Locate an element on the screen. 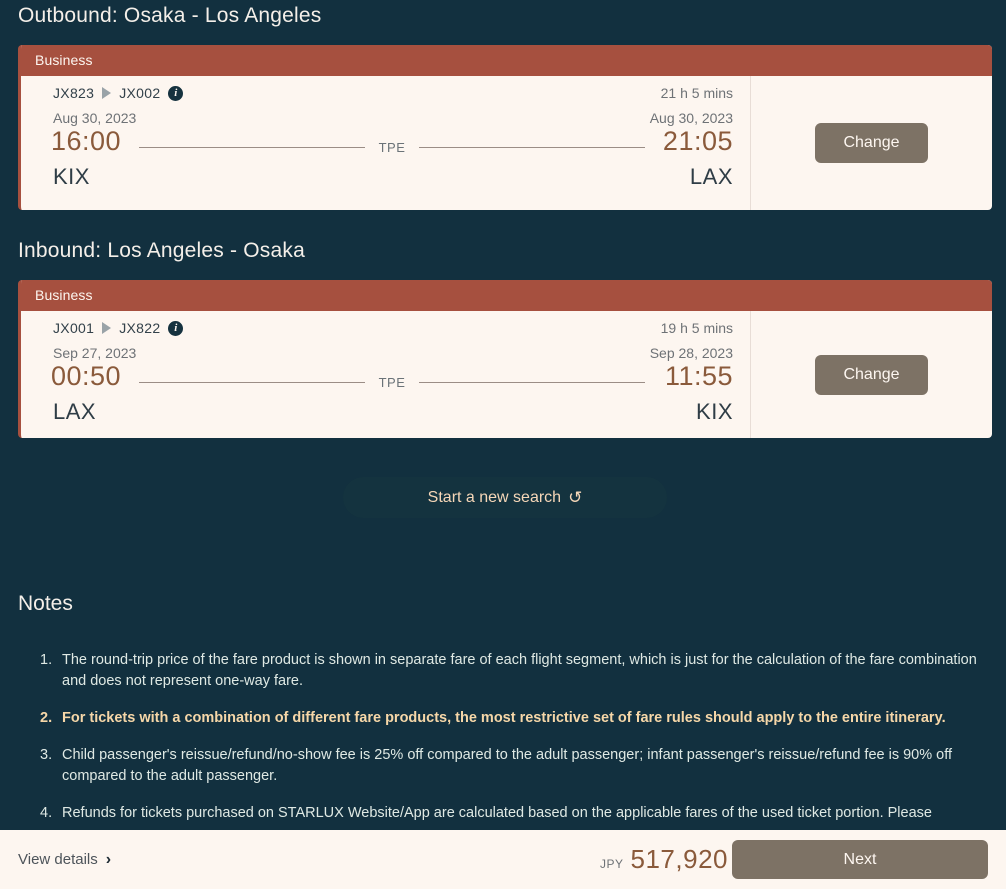 The image size is (1006, 889). outbound-action-area: Change is located at coordinates (871, 143).